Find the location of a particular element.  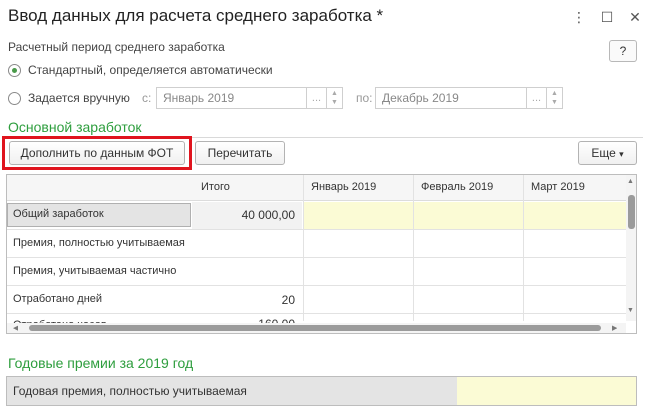

radio-manual-label: Задается вручную is located at coordinates (79, 98).